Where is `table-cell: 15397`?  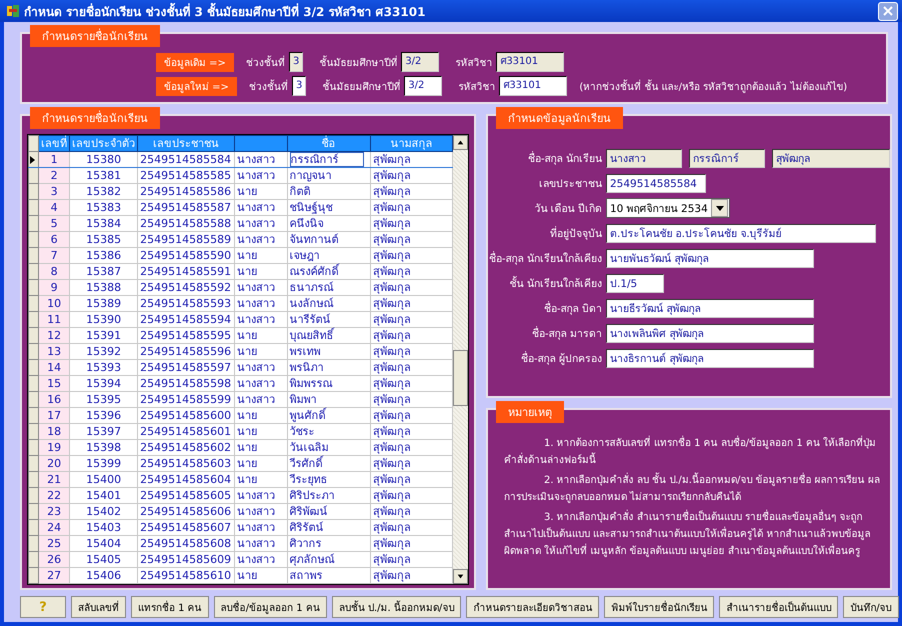 table-cell: 15397 is located at coordinates (104, 431).